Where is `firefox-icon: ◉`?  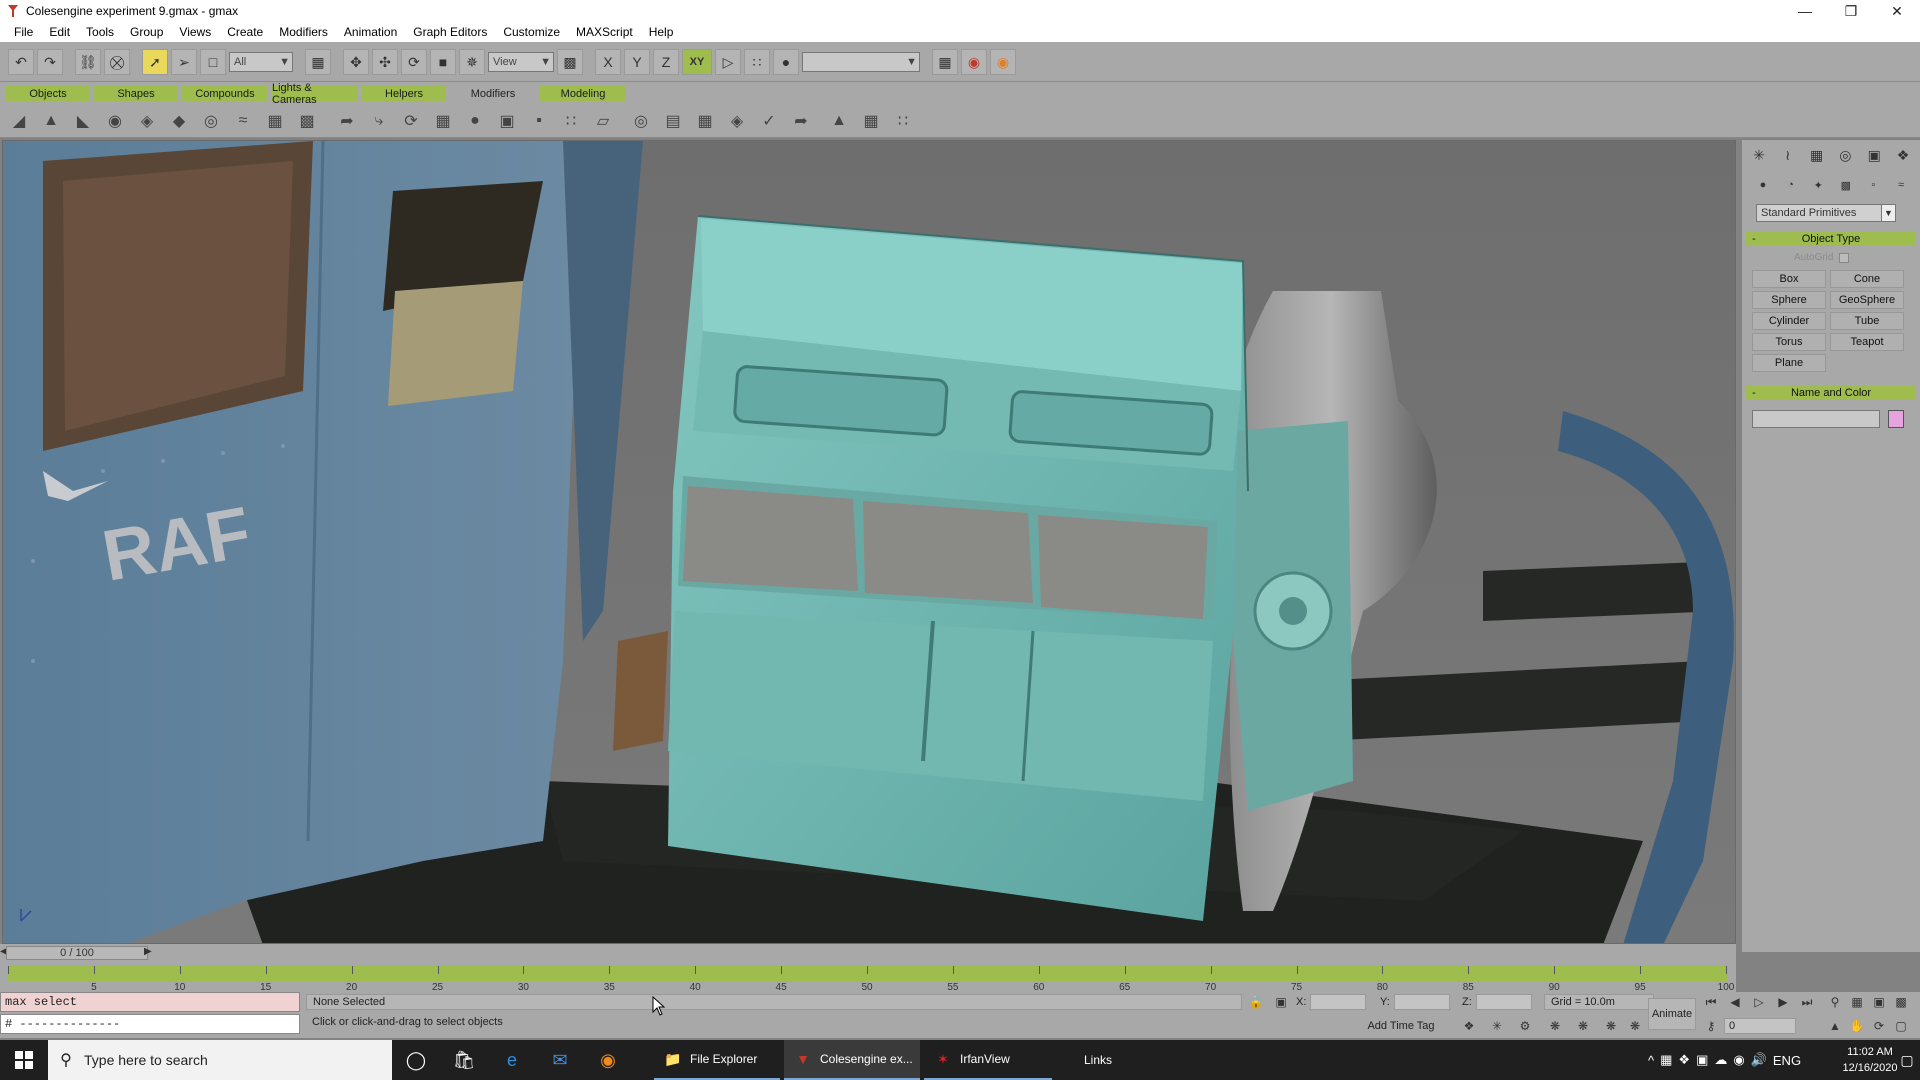 firefox-icon: ◉ is located at coordinates (608, 1060).